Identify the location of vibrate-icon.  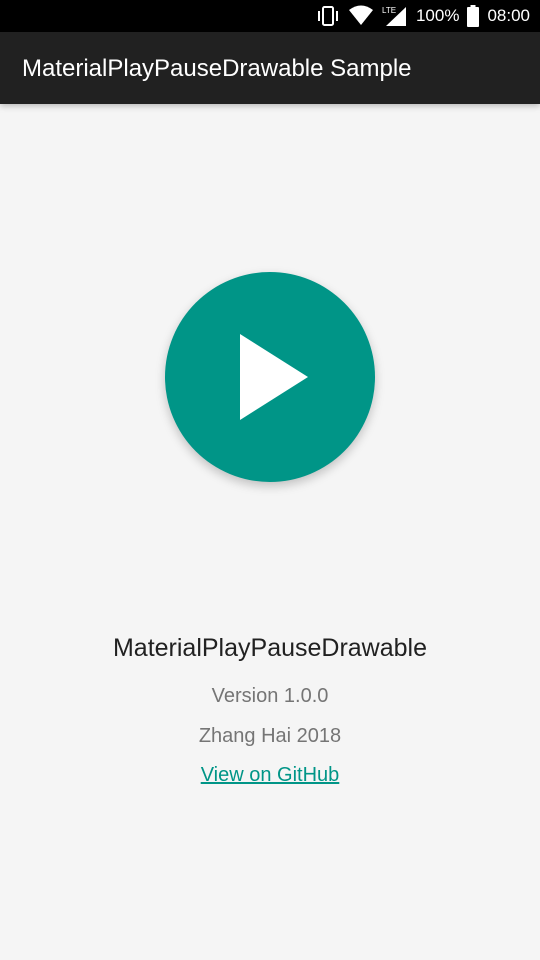
(328, 16).